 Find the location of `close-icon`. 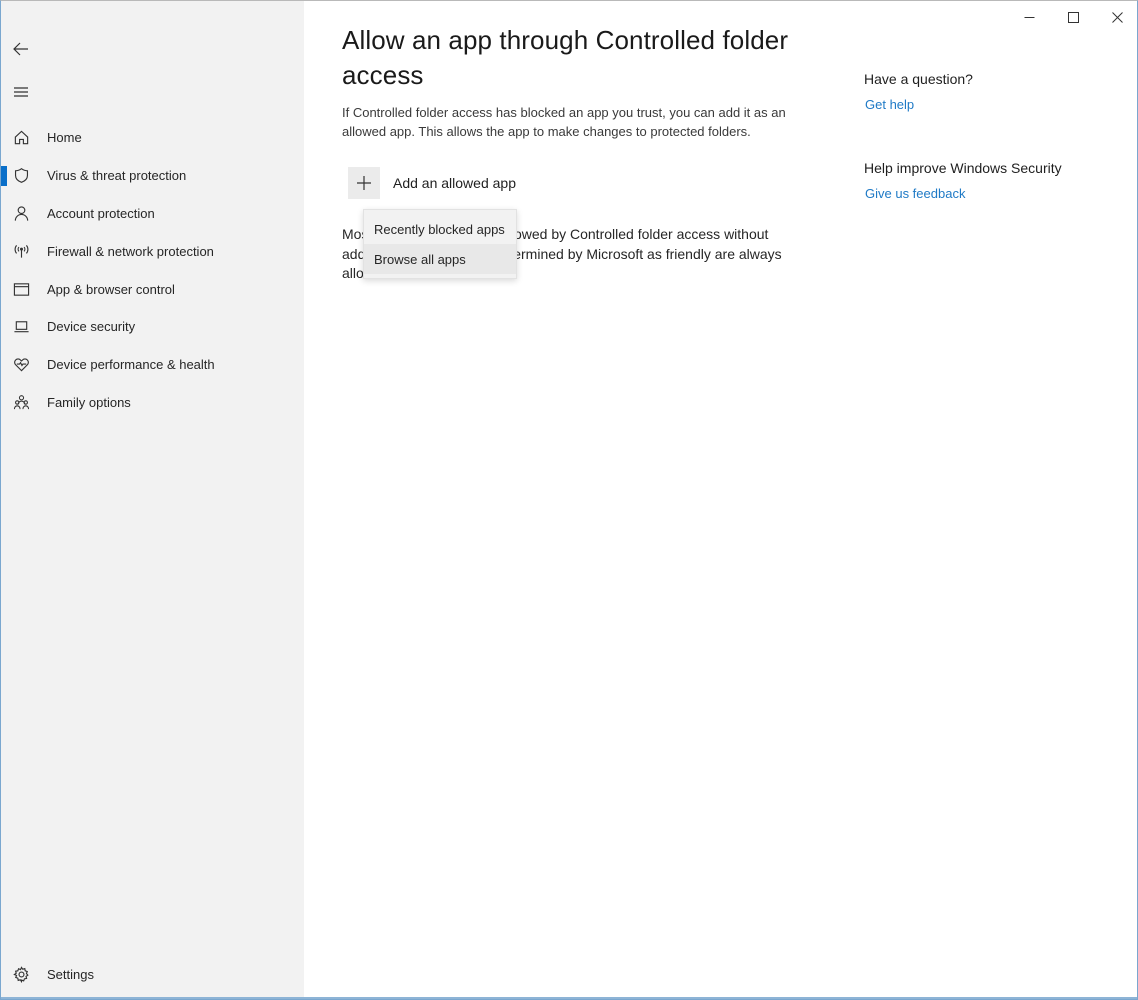

close-icon is located at coordinates (1117, 17).